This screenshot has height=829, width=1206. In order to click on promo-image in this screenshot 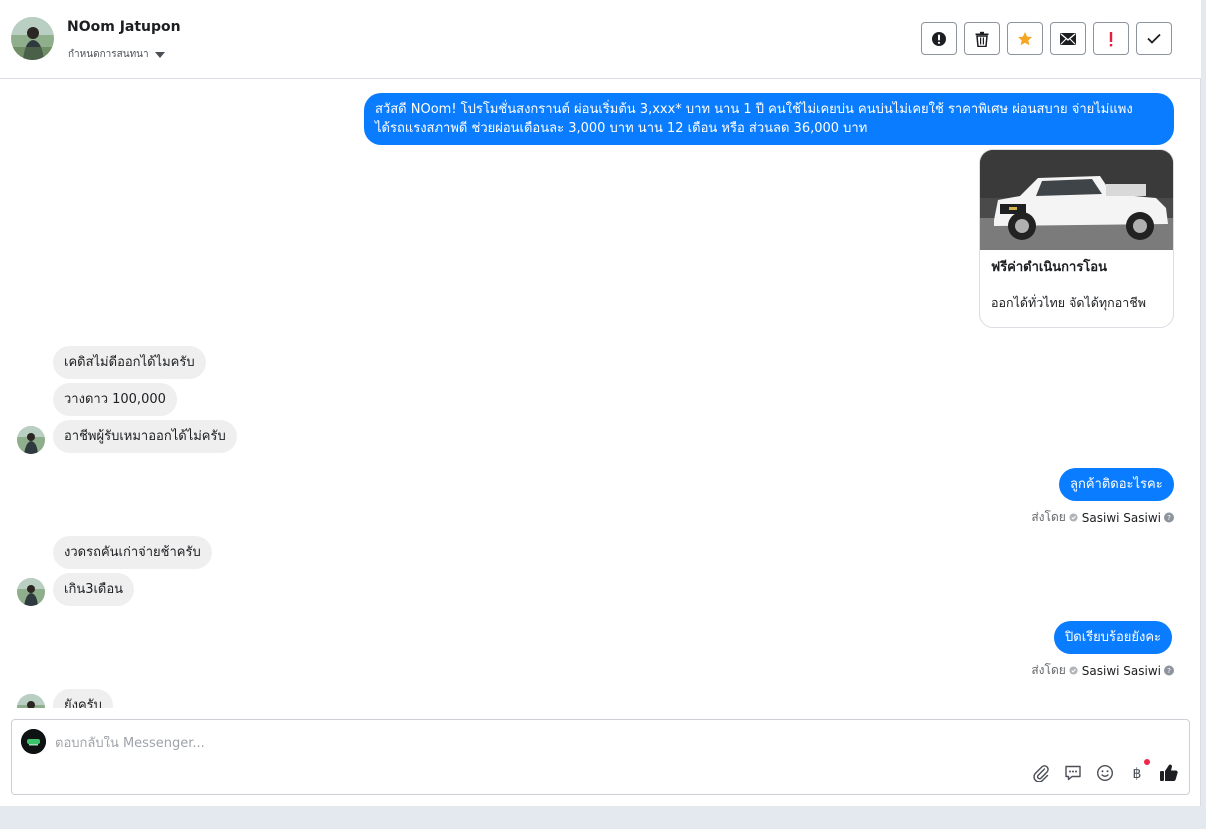, I will do `click(1076, 200)`.